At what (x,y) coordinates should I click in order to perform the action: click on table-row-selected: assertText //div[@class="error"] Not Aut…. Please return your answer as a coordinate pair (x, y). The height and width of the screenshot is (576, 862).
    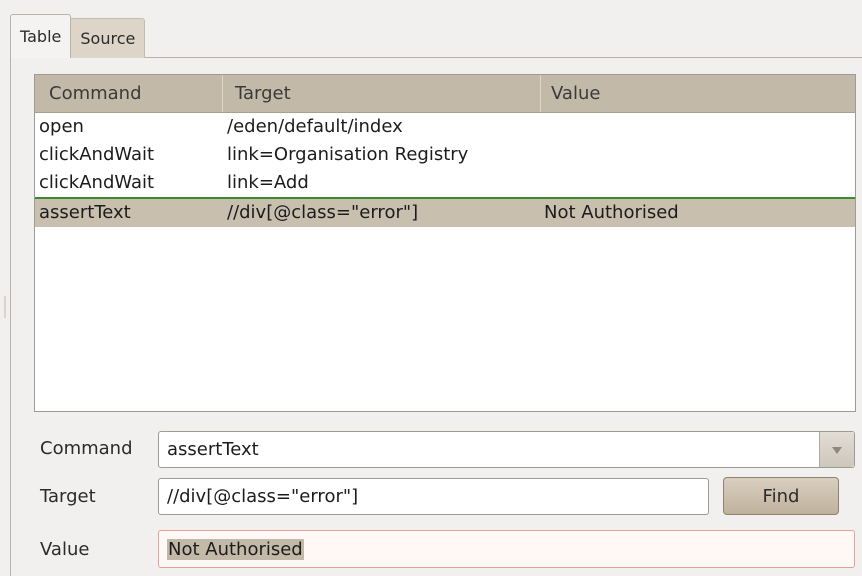
    Looking at the image, I should click on (445, 213).